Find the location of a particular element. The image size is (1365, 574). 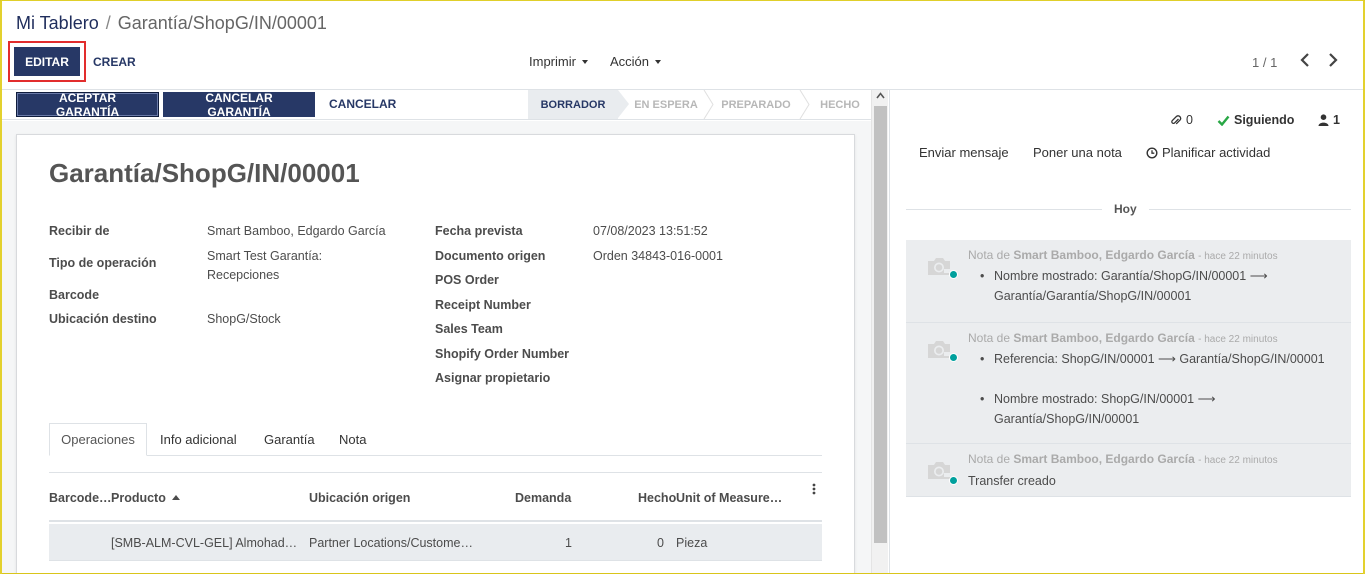

ubicacion-destino-value: ShopG/Stock is located at coordinates (244, 319).